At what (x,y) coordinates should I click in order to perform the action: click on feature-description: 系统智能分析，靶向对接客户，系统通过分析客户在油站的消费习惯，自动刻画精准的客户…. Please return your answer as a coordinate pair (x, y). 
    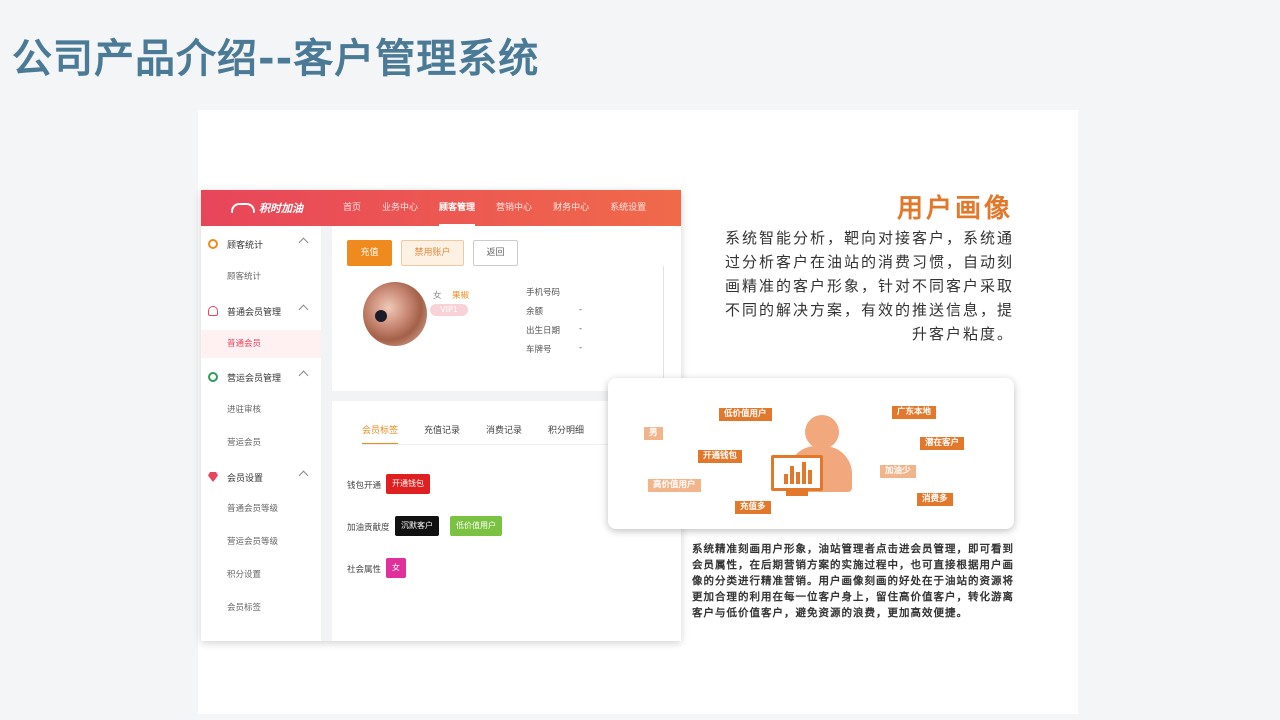
    Looking at the image, I should click on (869, 286).